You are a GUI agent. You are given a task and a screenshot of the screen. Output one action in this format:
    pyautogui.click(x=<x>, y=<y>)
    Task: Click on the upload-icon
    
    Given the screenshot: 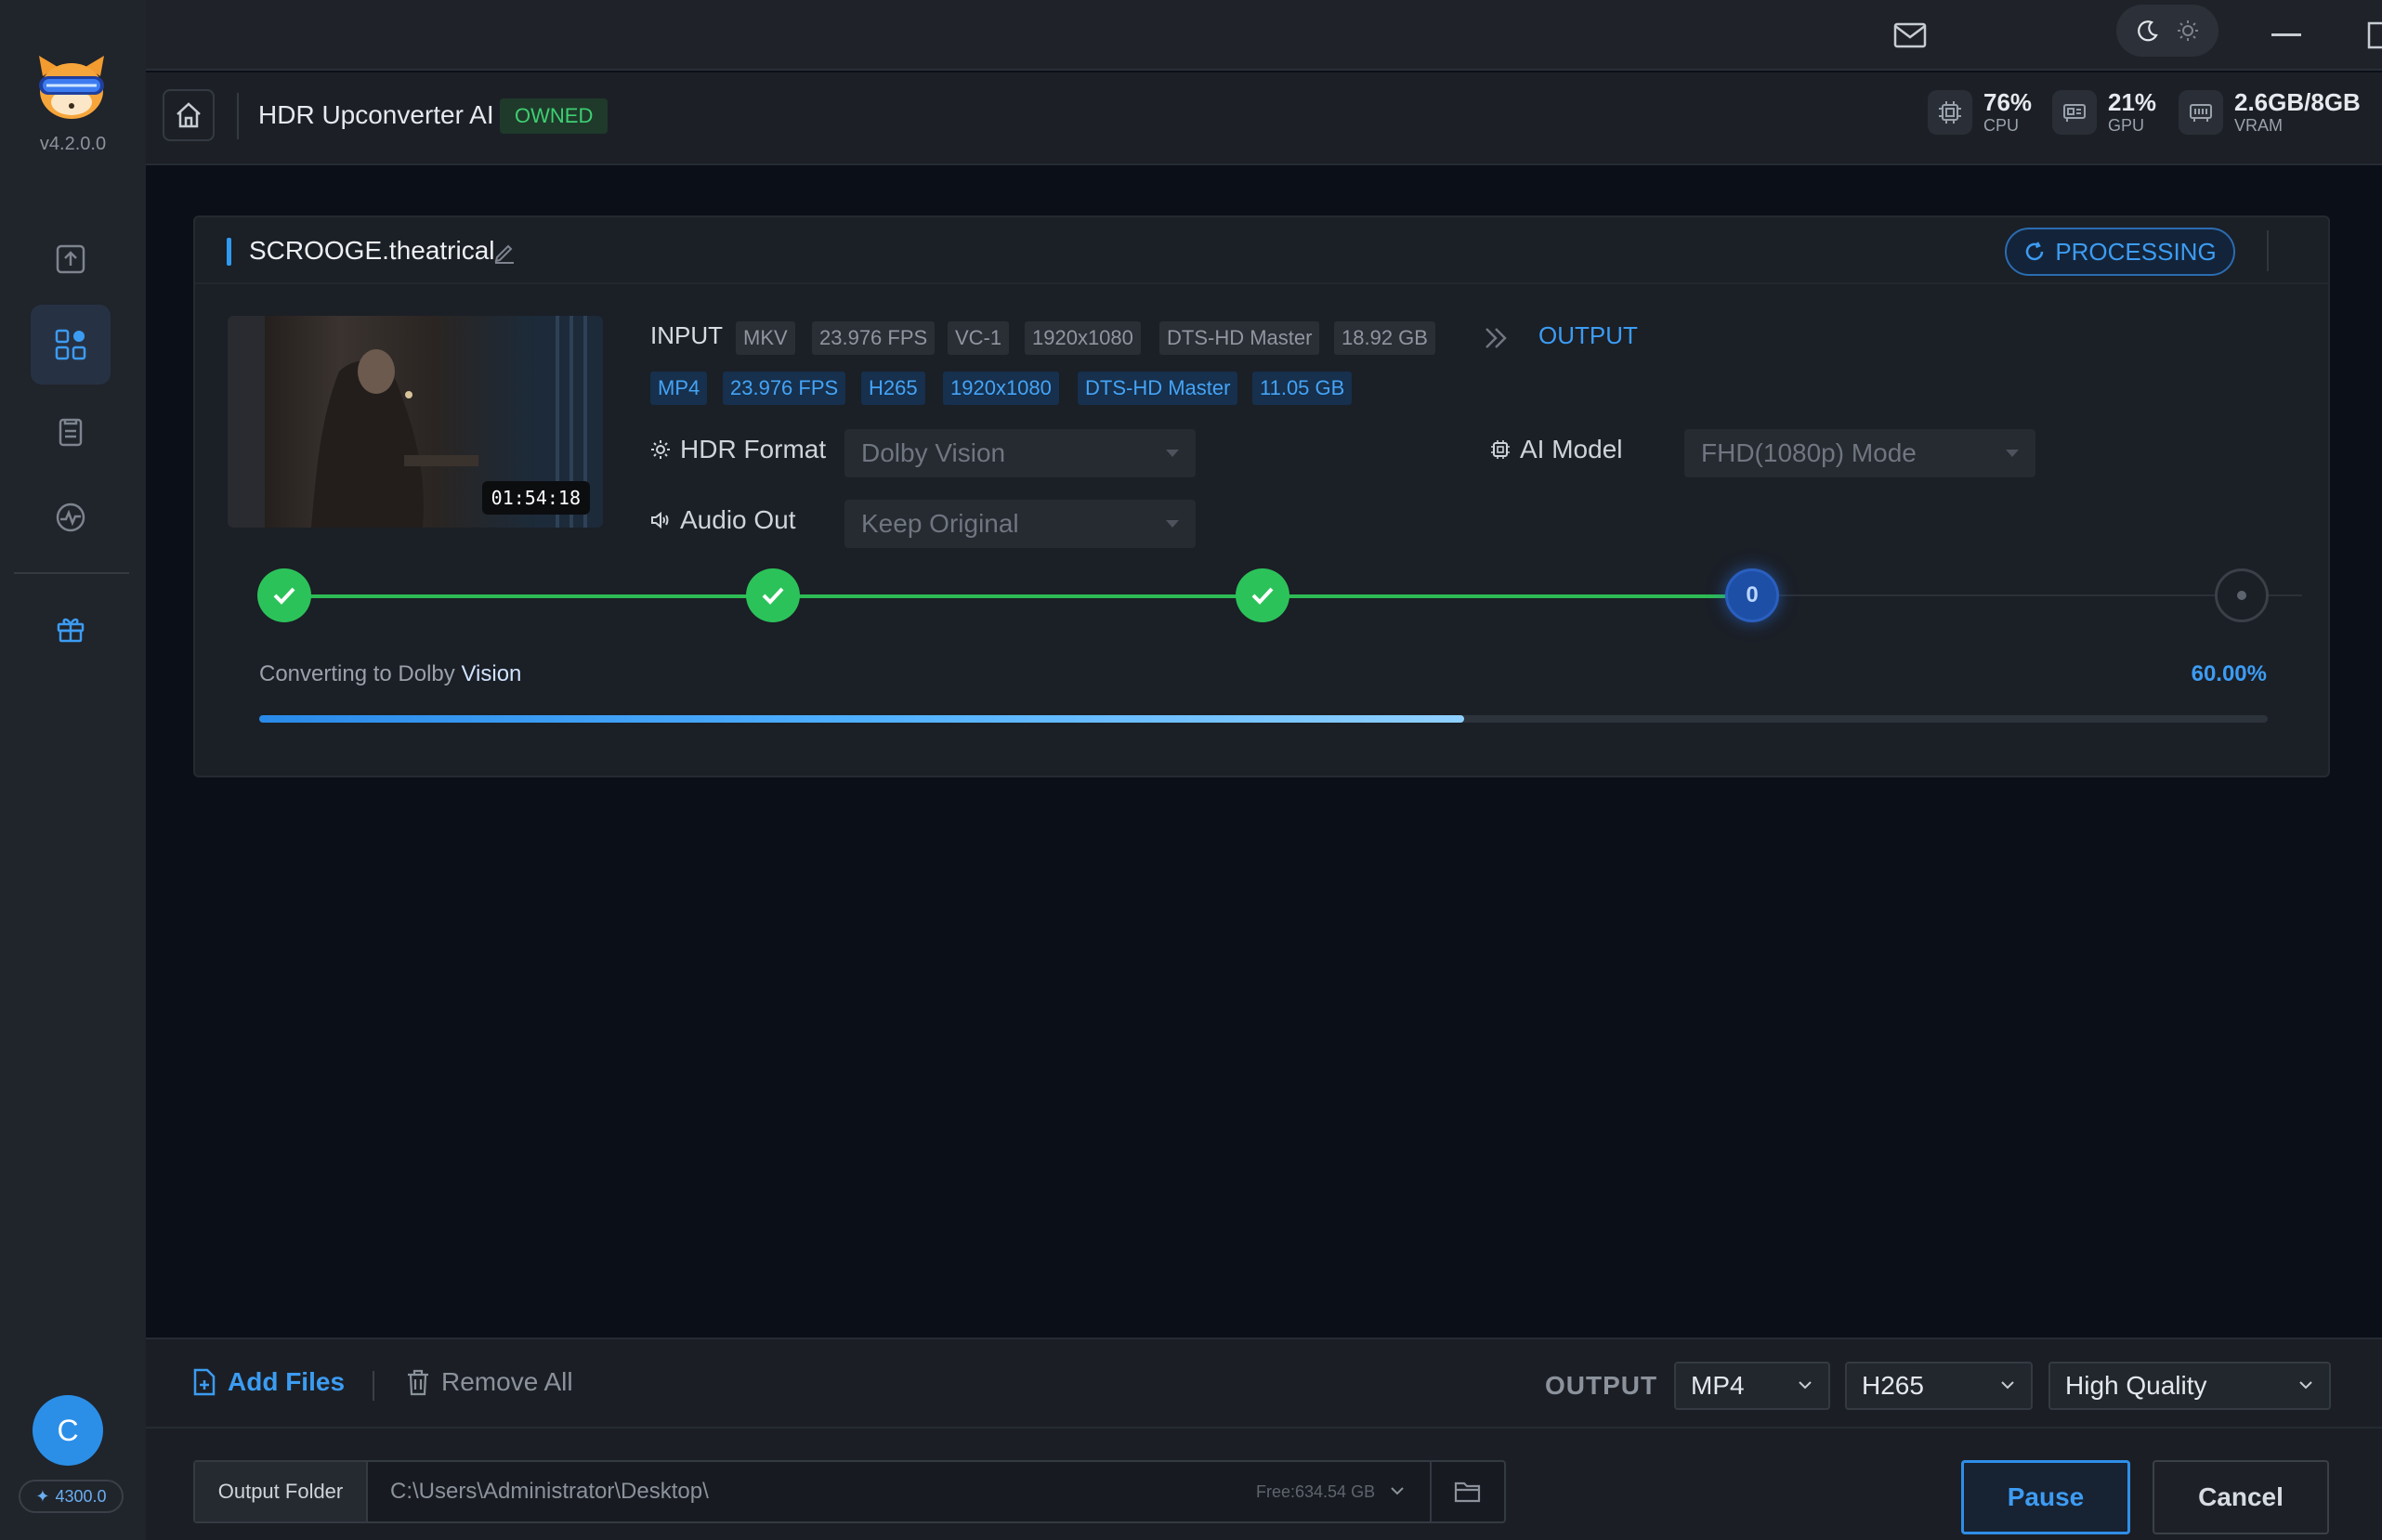 What is the action you would take?
    pyautogui.click(x=71, y=259)
    